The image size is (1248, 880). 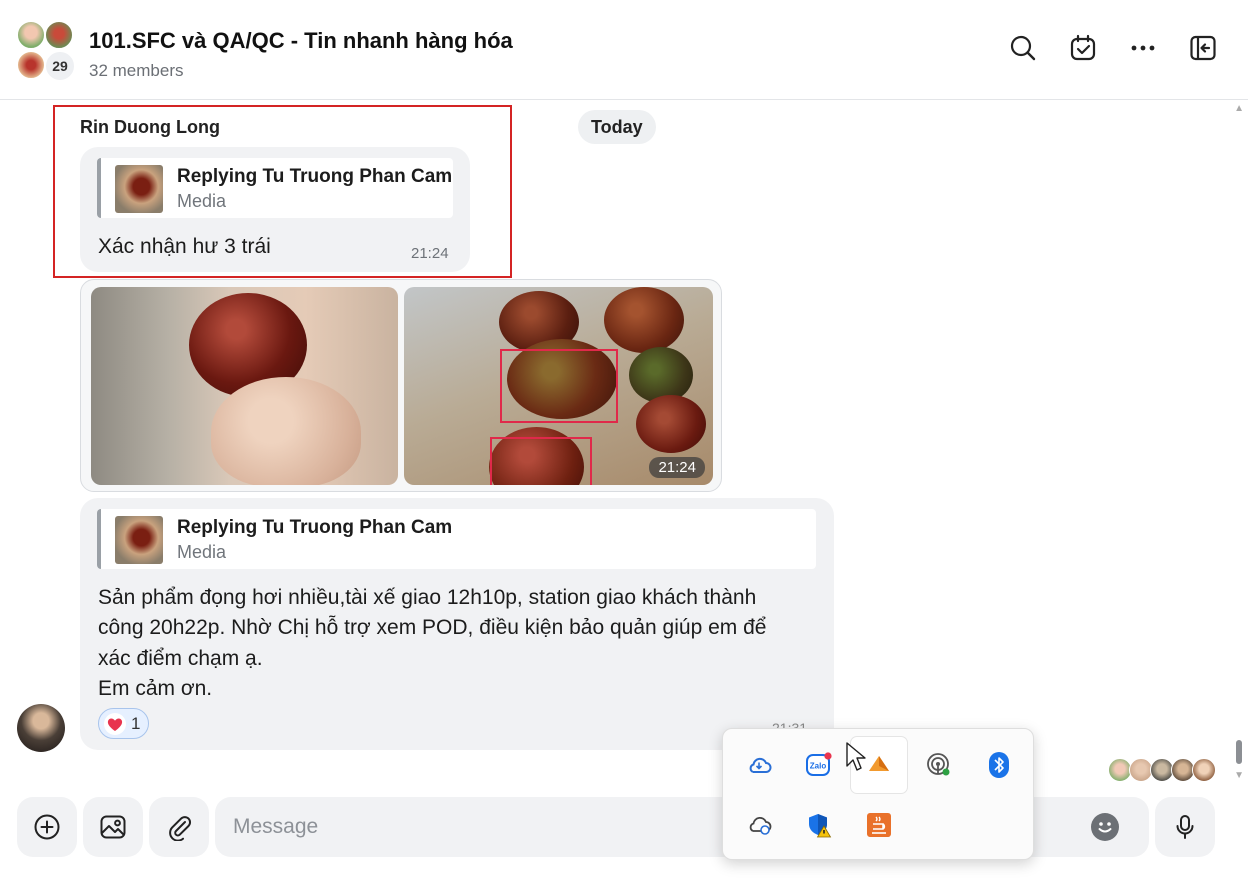 I want to click on paperclip-icon, so click(x=180, y=828).